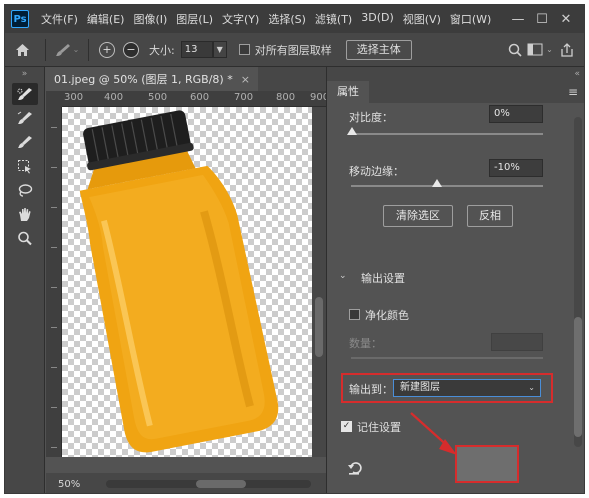 The height and width of the screenshot is (498, 589). What do you see at coordinates (25, 280) in the screenshot?
I see `tools-panel: »` at bounding box center [25, 280].